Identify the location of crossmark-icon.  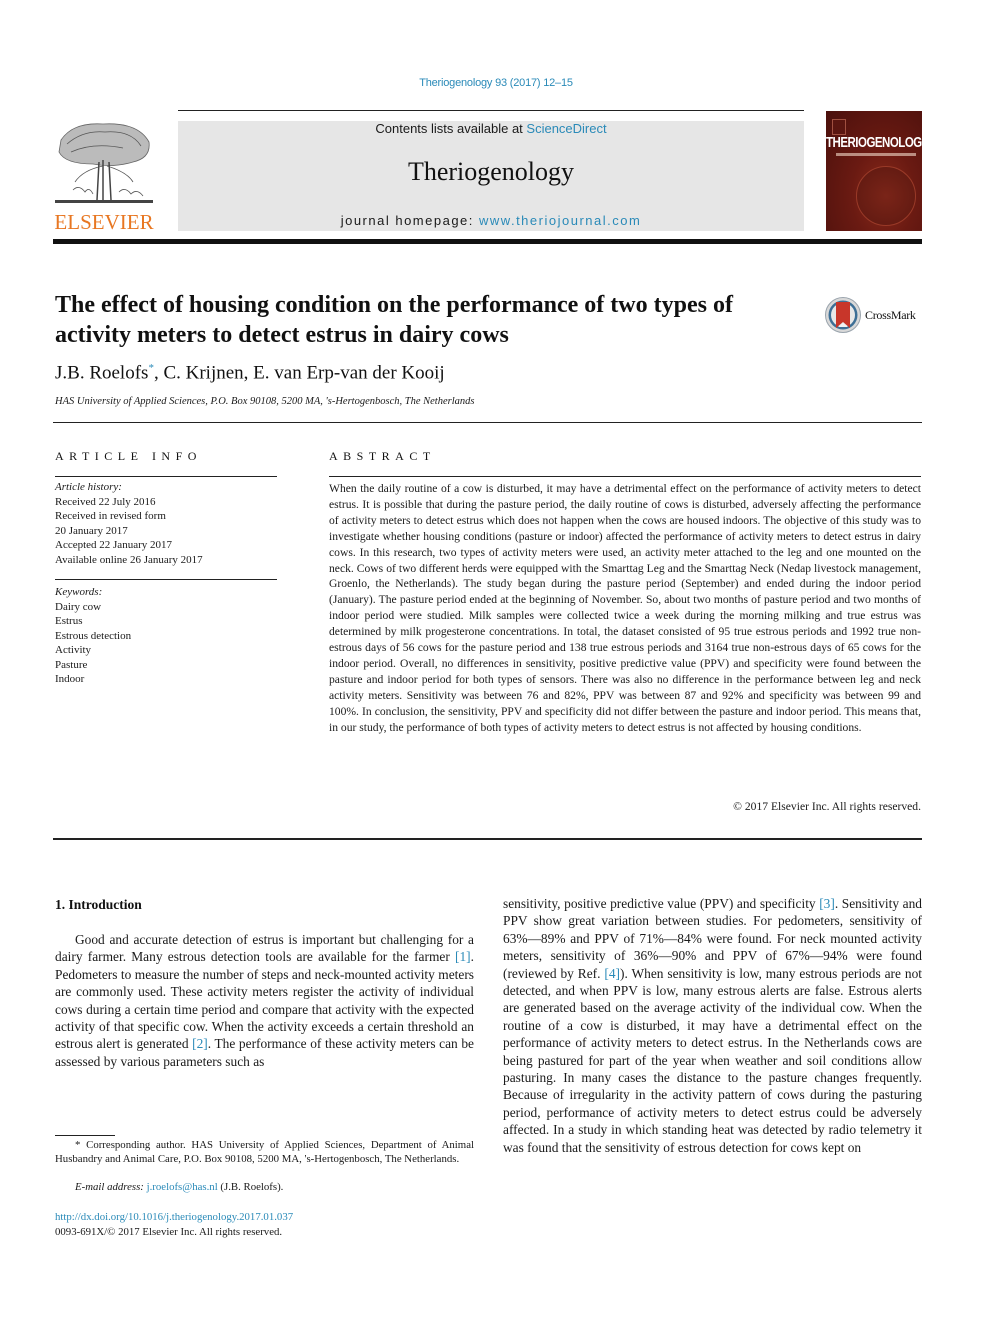
(843, 315).